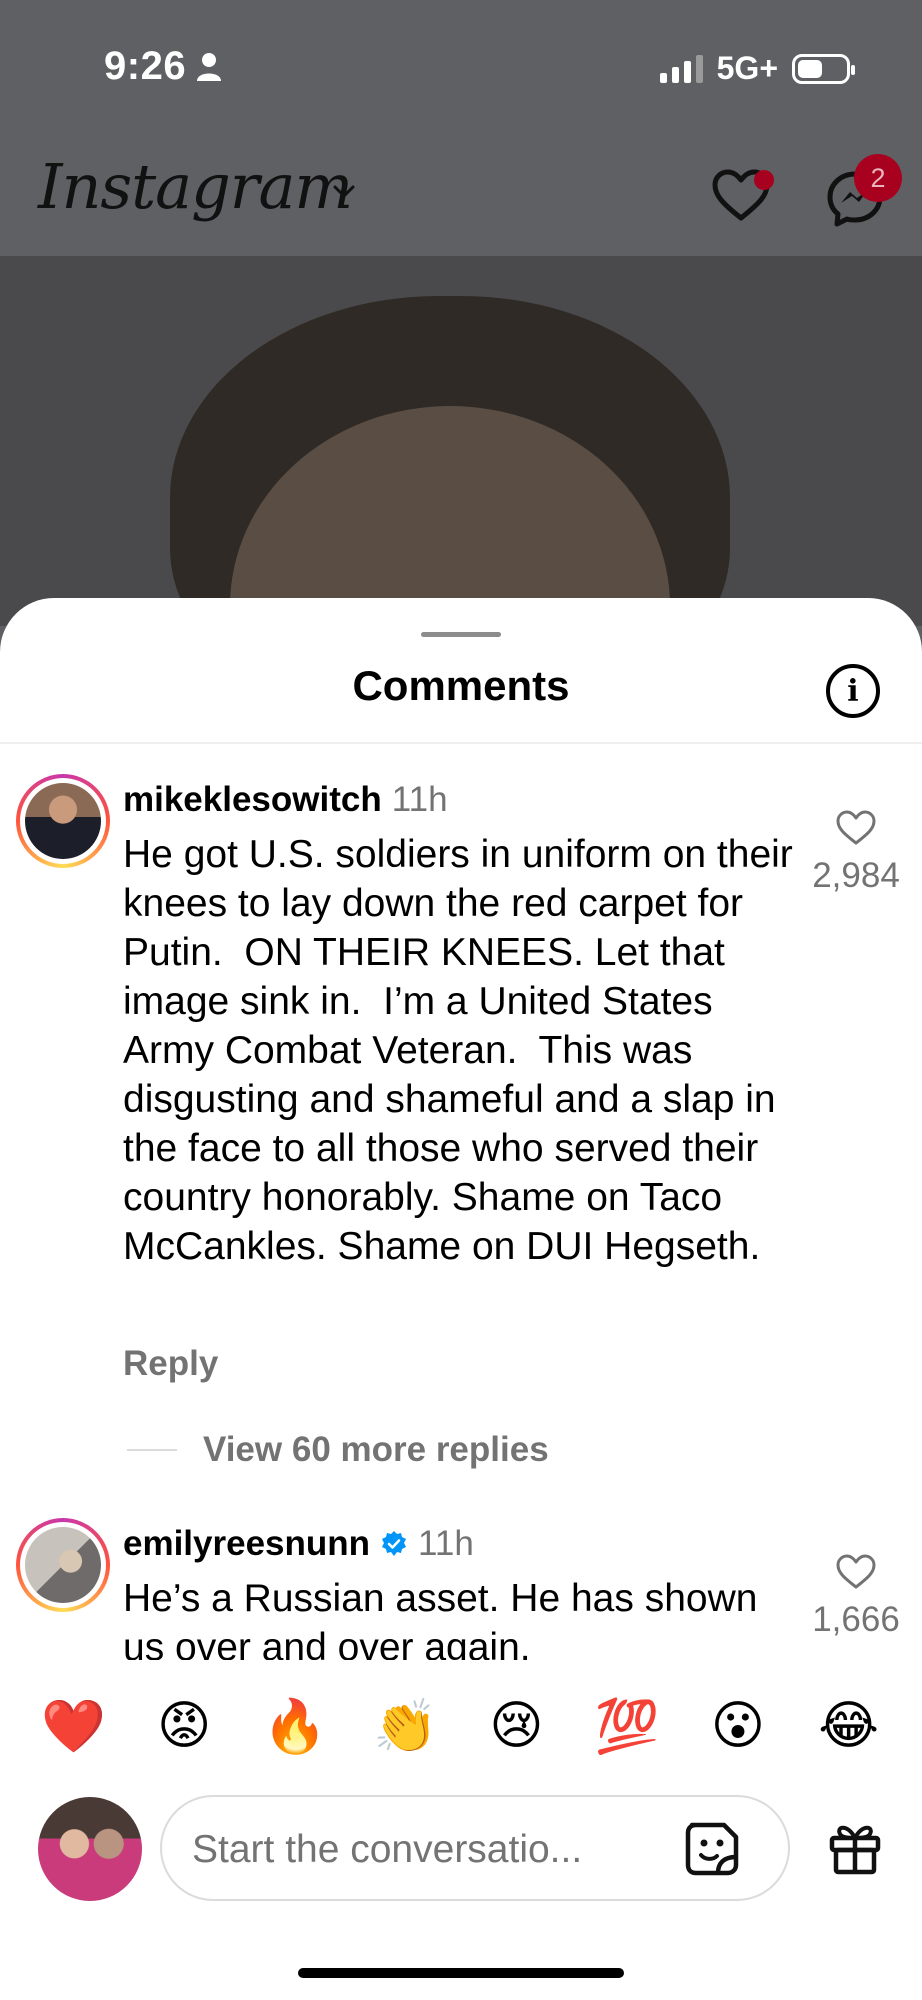 The width and height of the screenshot is (922, 2000). I want to click on comment-header: mikeklesowitch 11h, so click(285, 800).